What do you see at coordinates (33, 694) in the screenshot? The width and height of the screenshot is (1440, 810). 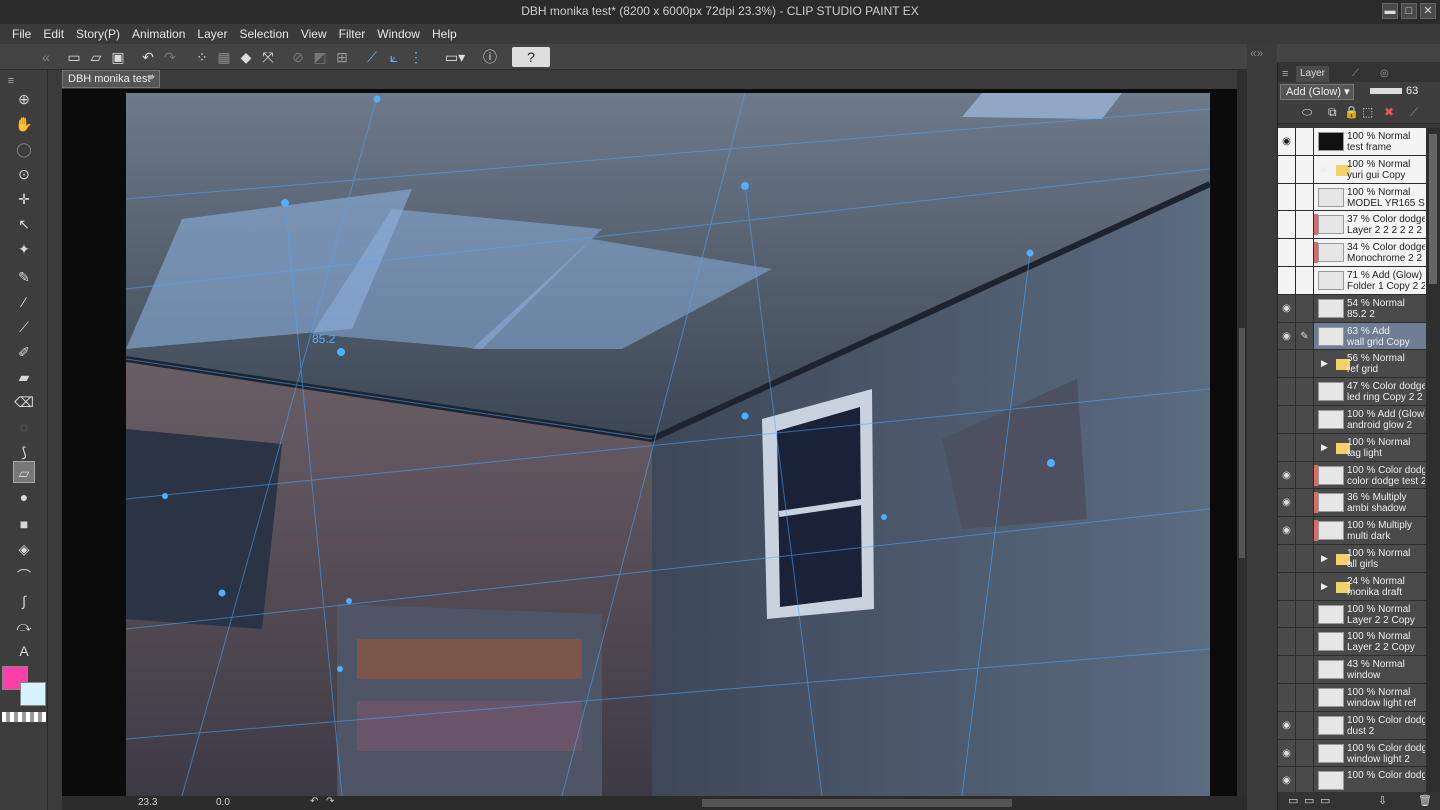 I see `sub-color-swatch` at bounding box center [33, 694].